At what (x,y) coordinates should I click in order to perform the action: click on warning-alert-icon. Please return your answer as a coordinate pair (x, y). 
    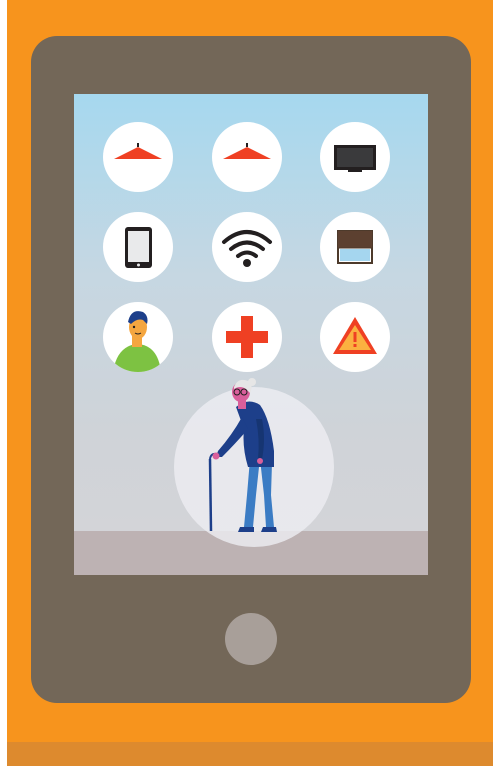
    Looking at the image, I should click on (355, 335).